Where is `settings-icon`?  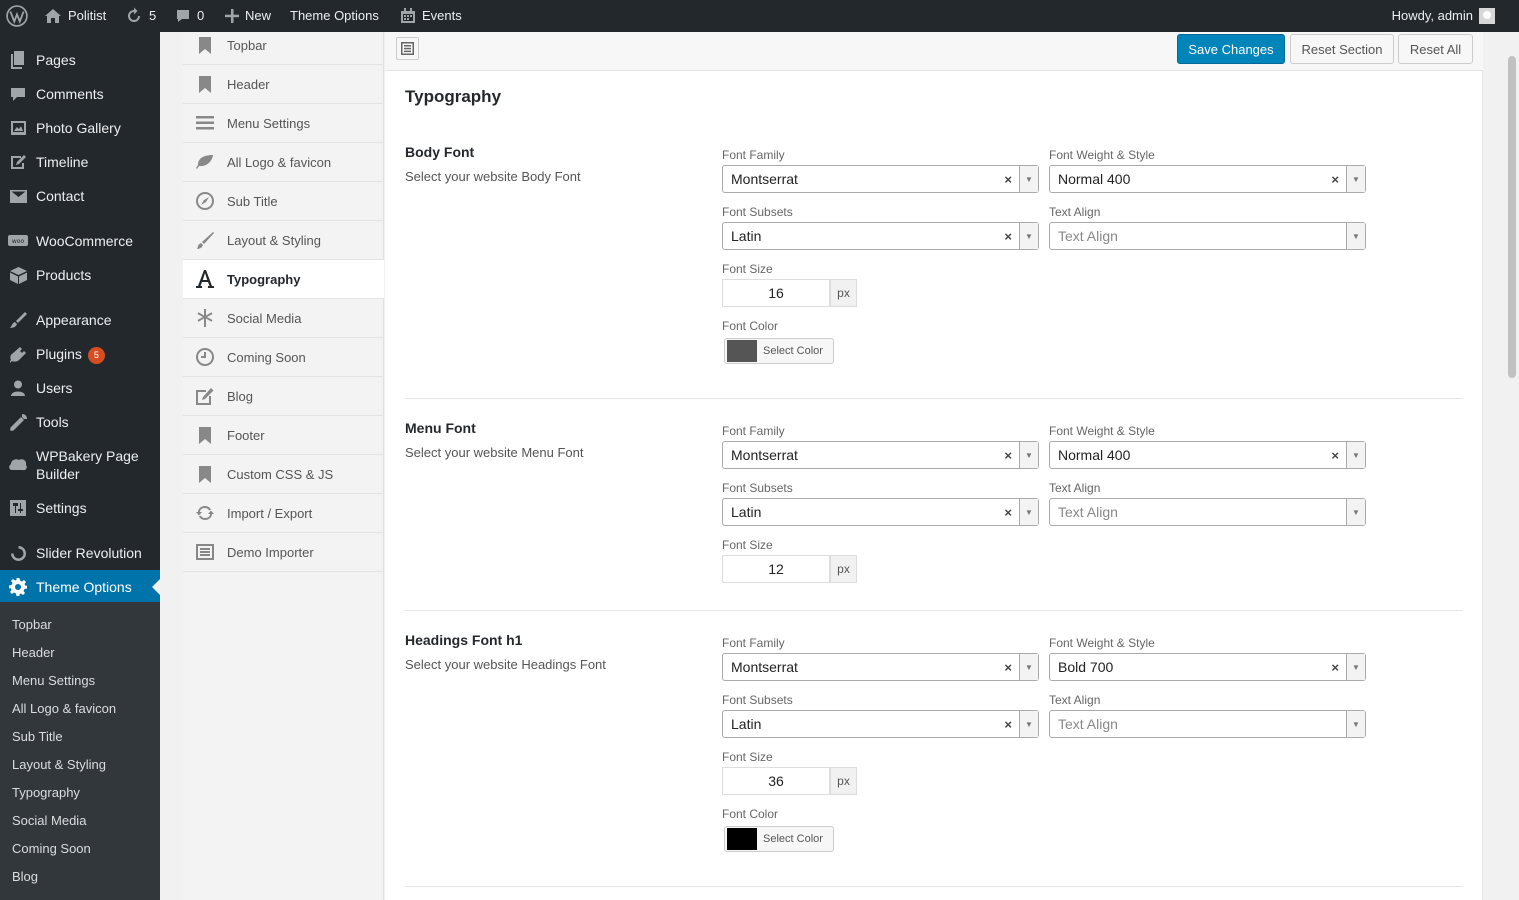
settings-icon is located at coordinates (18, 508).